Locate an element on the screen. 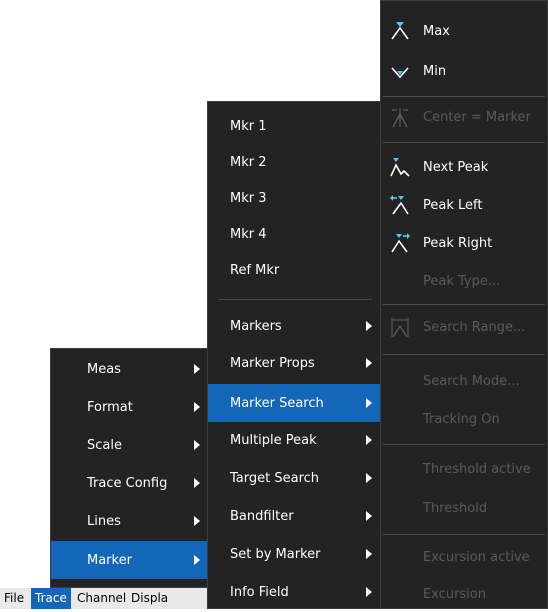 The image size is (548, 612). menu-item-trace-config: Trace Config is located at coordinates (130, 483).